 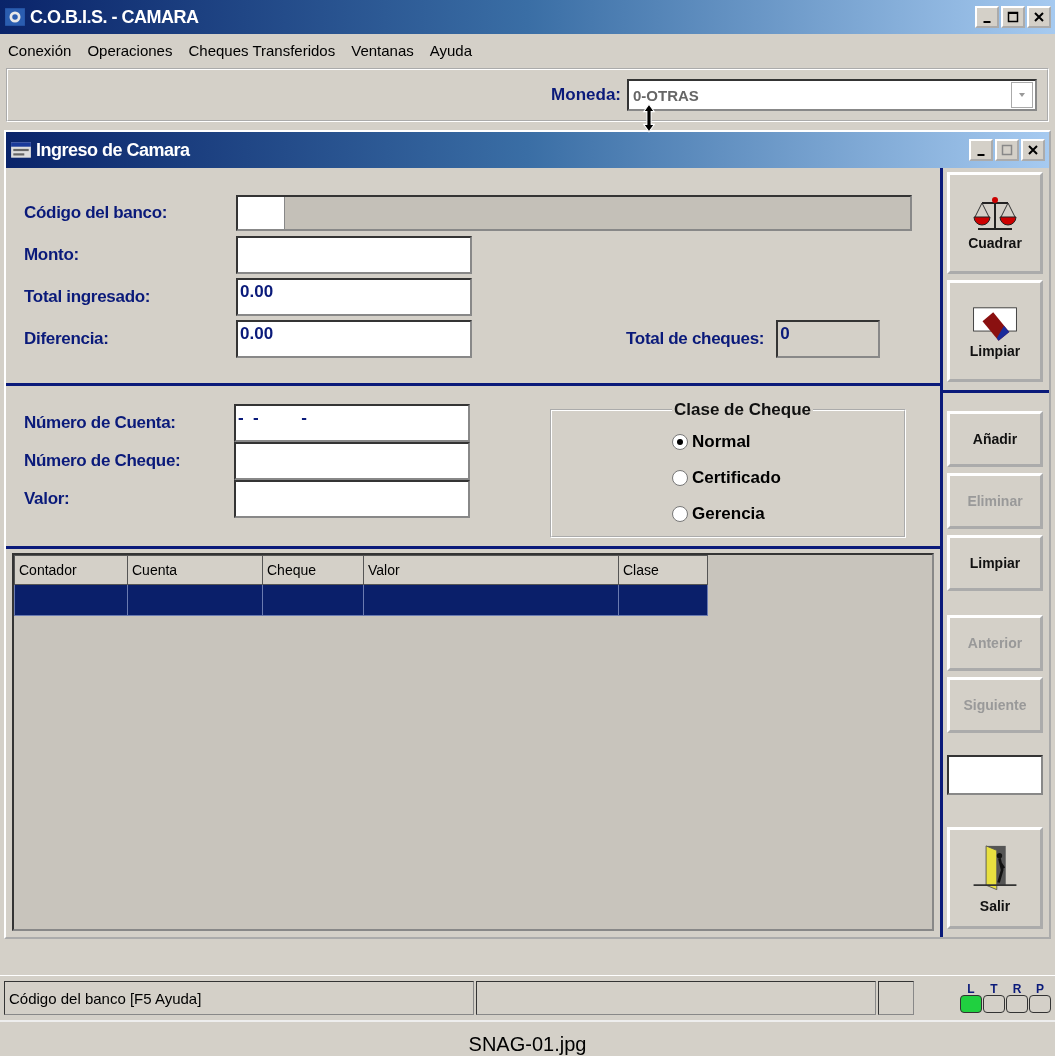 What do you see at coordinates (352, 423) in the screenshot?
I see `input-field: - - -` at bounding box center [352, 423].